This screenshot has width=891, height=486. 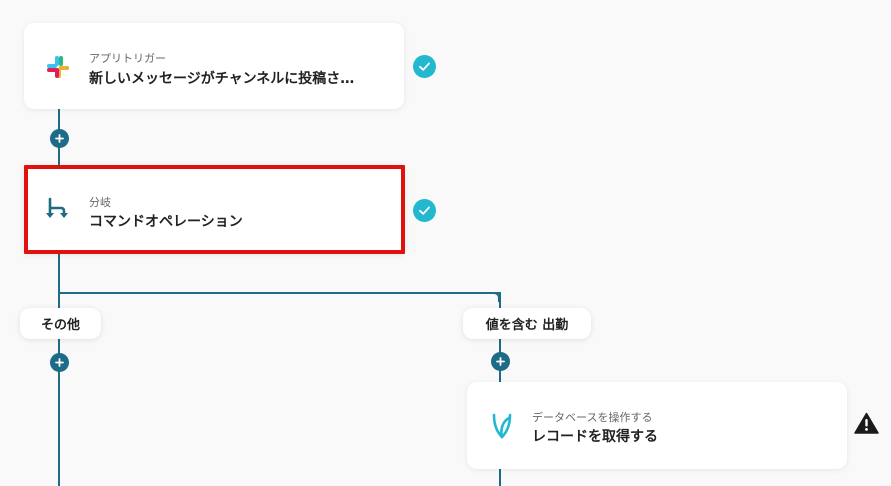 I want to click on connector-branch-down, so click(x=59, y=273).